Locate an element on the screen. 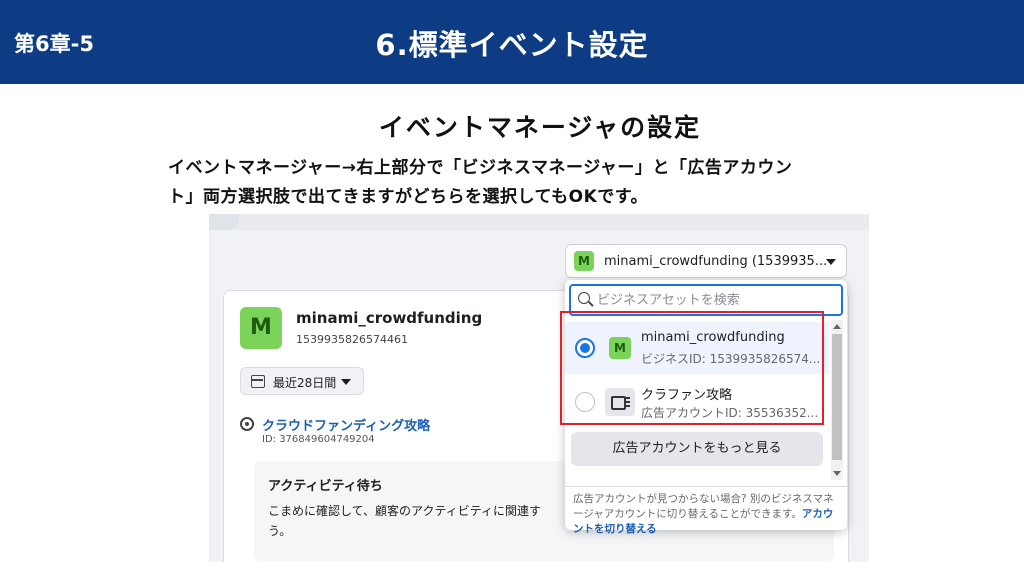 The width and height of the screenshot is (1024, 576). see-more-ad-accounts-button: 広告アカウントをもっと見る is located at coordinates (697, 449).